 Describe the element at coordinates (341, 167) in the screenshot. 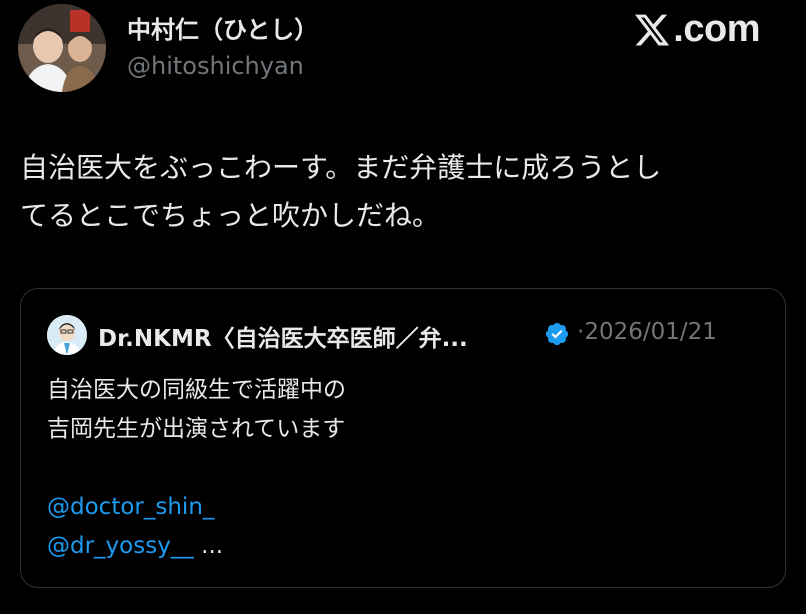

I see `tweet-text-line: 自治医大をぶっこわーす。まだ弁護士に成ろうとし` at that location.